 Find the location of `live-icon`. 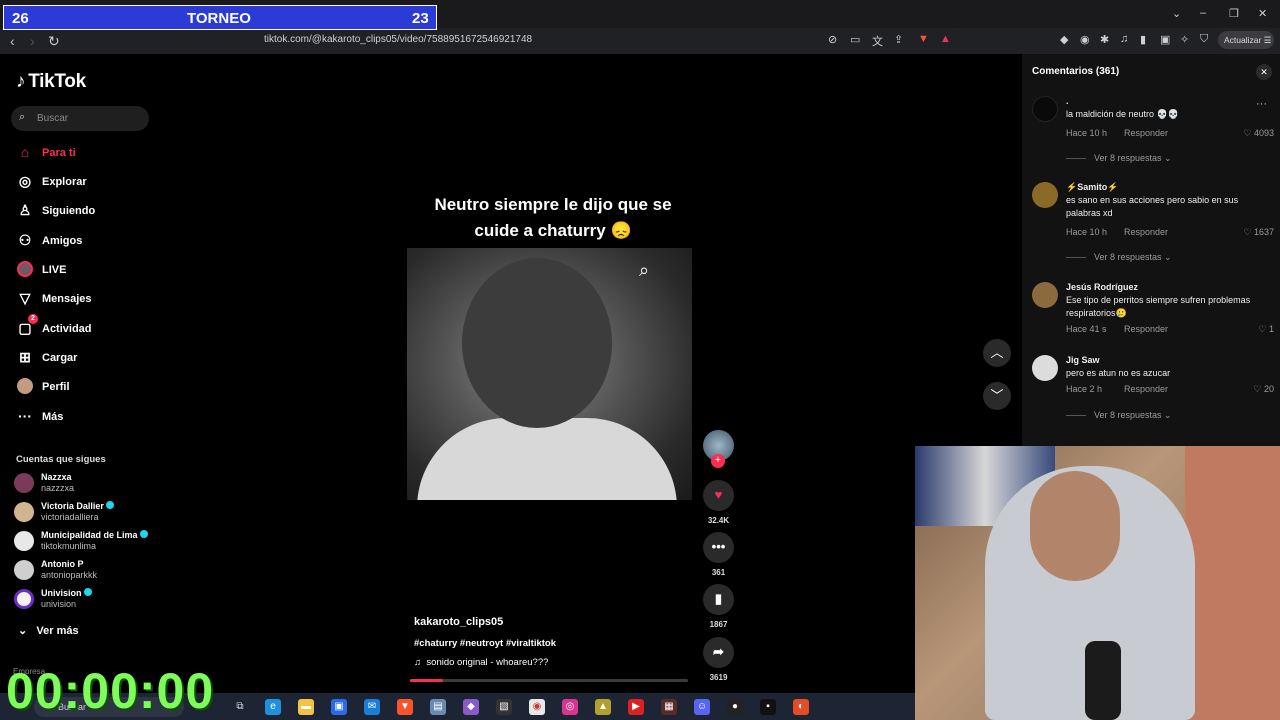

live-icon is located at coordinates (25, 270).